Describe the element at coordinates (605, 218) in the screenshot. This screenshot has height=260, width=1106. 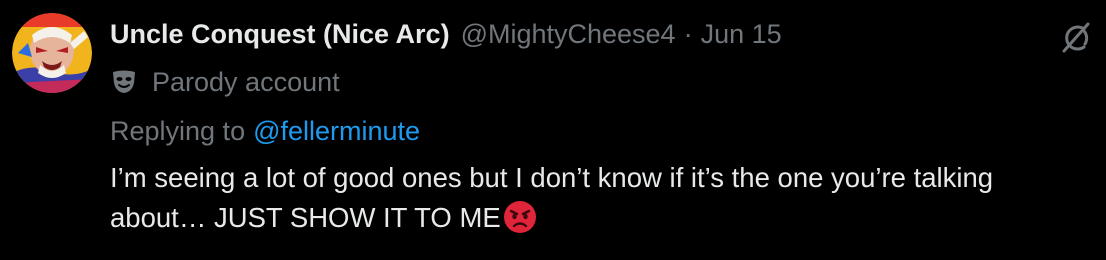
I see `tweet-text-line-2-wrap: about… JUST SHOW IT TO ME` at that location.